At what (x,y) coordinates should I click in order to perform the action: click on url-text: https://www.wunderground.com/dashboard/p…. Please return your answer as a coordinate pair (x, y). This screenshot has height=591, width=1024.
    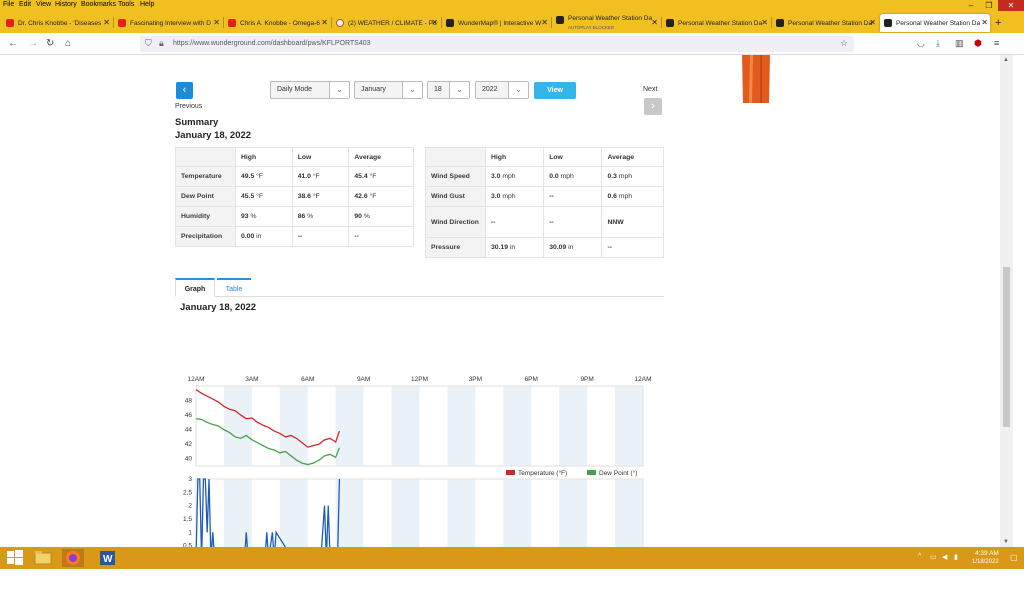
    Looking at the image, I should click on (272, 43).